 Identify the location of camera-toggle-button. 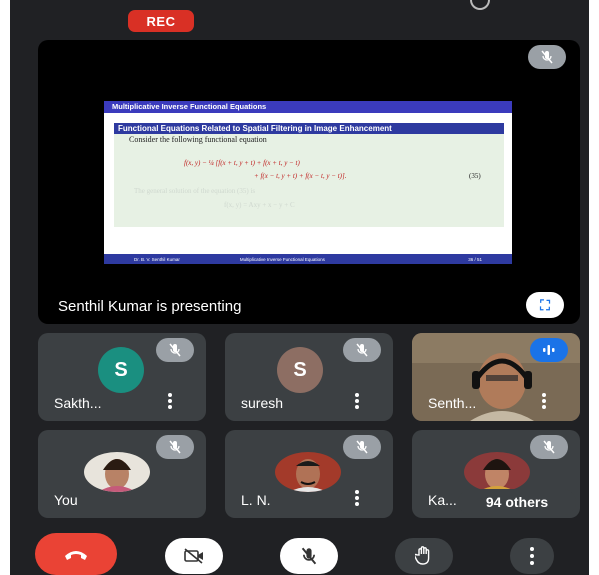
(194, 556).